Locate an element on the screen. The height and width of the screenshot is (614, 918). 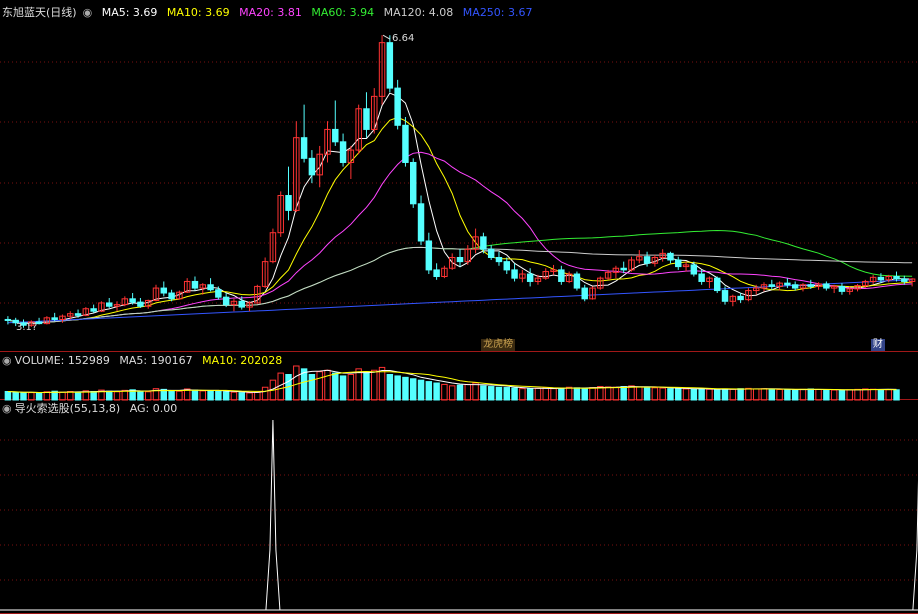
high-price-pointer is located at coordinates (386, 37).